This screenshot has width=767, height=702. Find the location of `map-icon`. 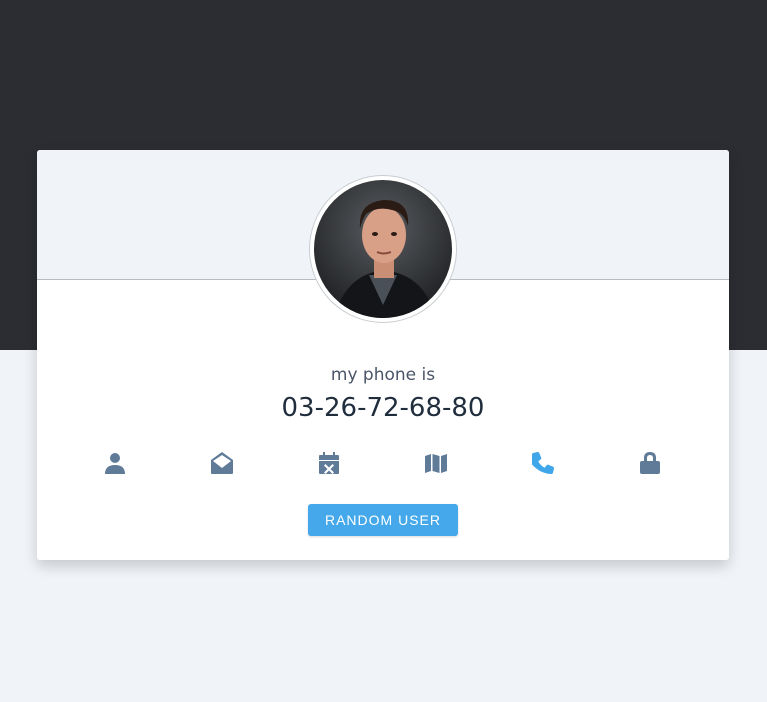

map-icon is located at coordinates (436, 463).